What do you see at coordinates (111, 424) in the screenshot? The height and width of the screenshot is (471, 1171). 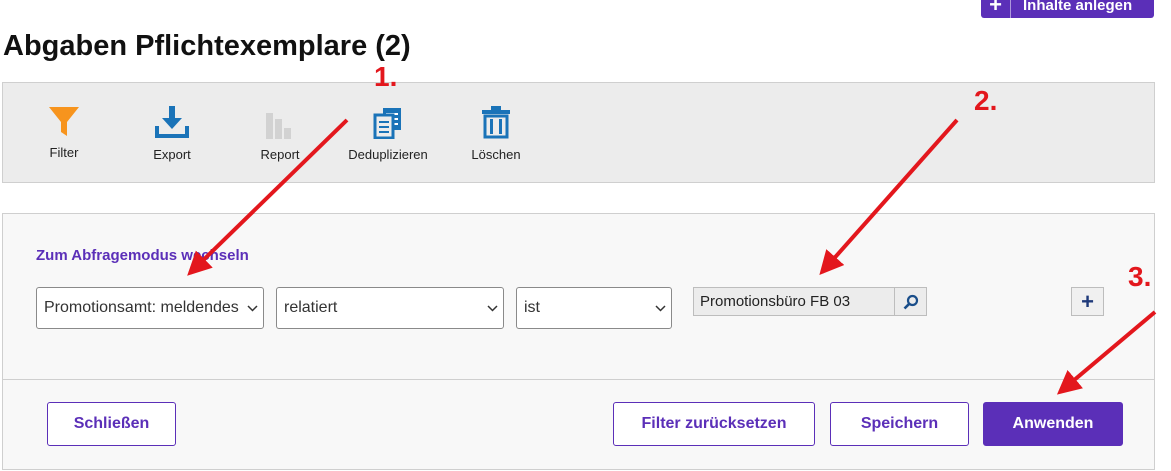 I see `close-button: Schließen` at bounding box center [111, 424].